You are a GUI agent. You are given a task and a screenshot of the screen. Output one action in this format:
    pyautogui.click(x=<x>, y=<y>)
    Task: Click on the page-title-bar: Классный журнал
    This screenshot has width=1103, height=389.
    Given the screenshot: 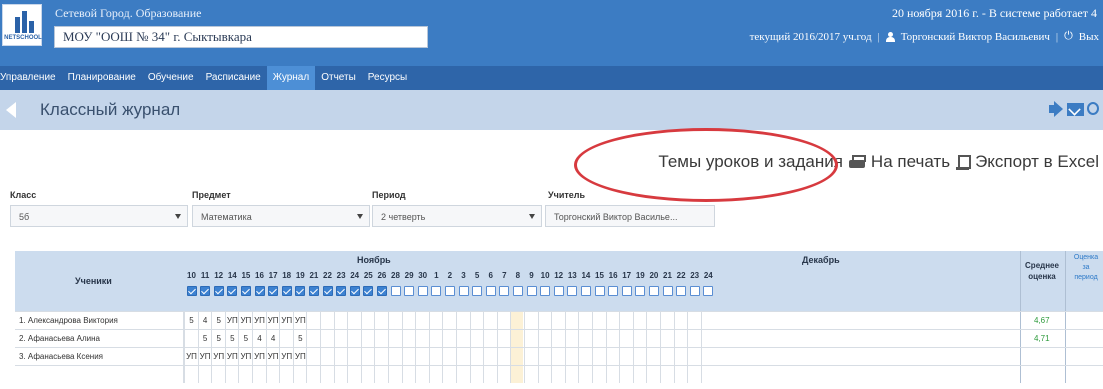 What is the action you would take?
    pyautogui.click(x=551, y=110)
    